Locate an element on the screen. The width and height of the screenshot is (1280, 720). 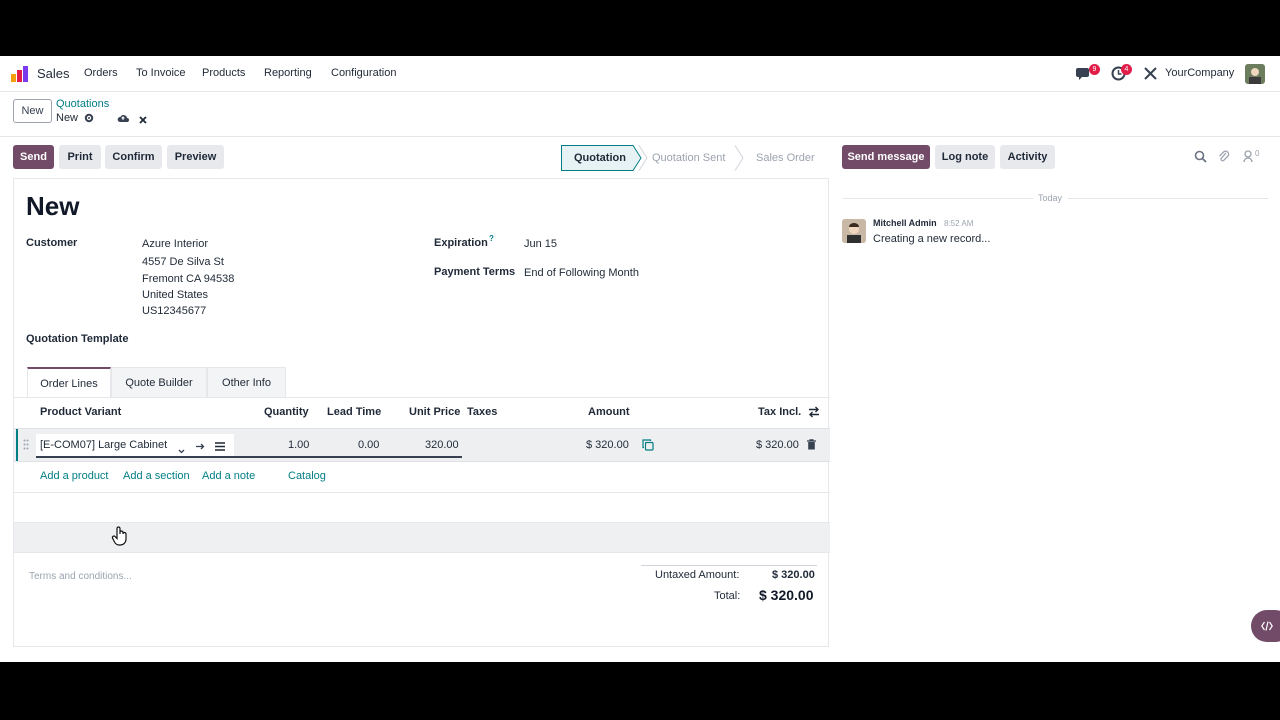
app-name: Sales is located at coordinates (53, 73).